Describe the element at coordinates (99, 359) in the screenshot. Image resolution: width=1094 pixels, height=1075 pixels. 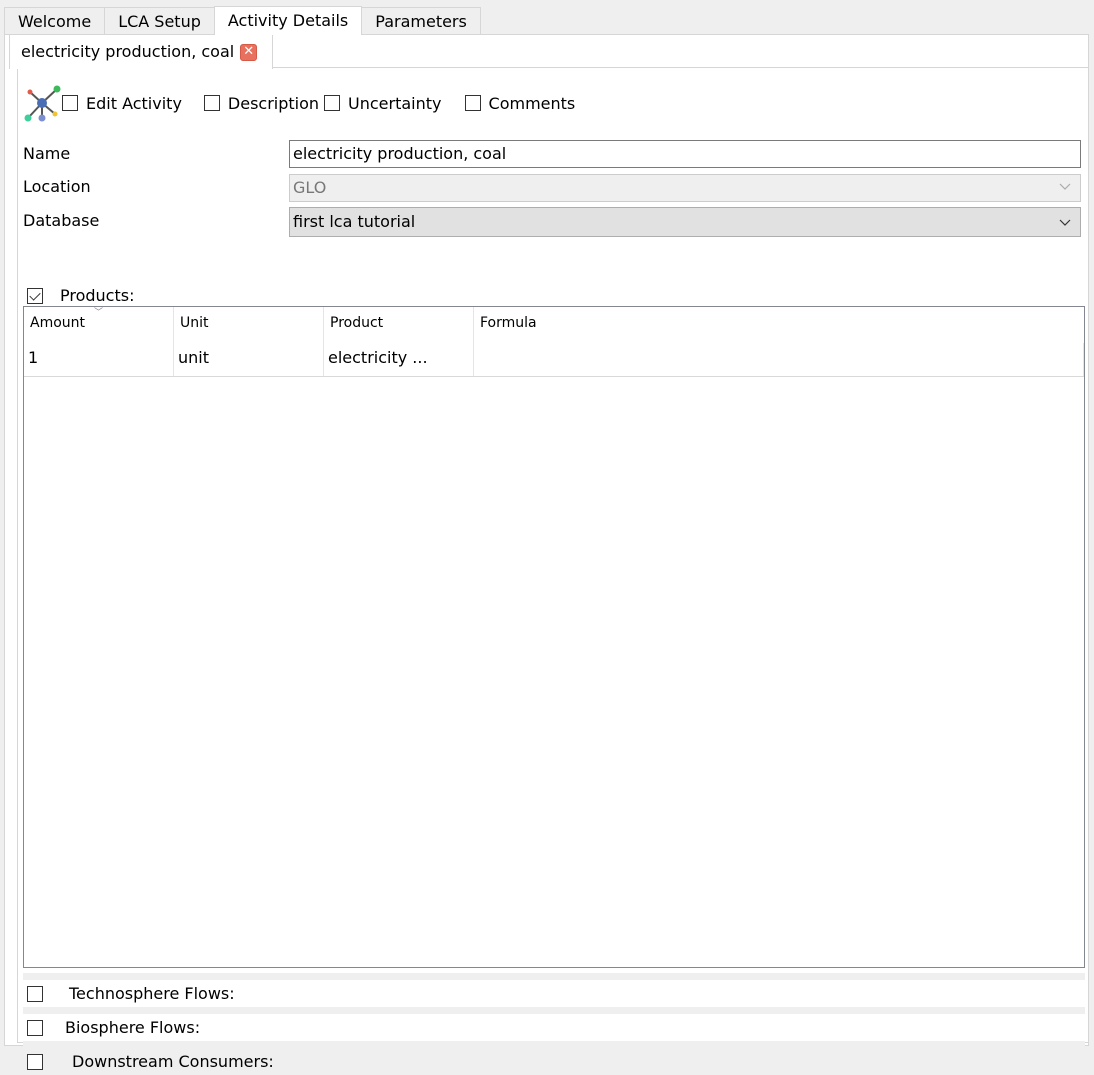
I see `cell-amount: 1` at that location.